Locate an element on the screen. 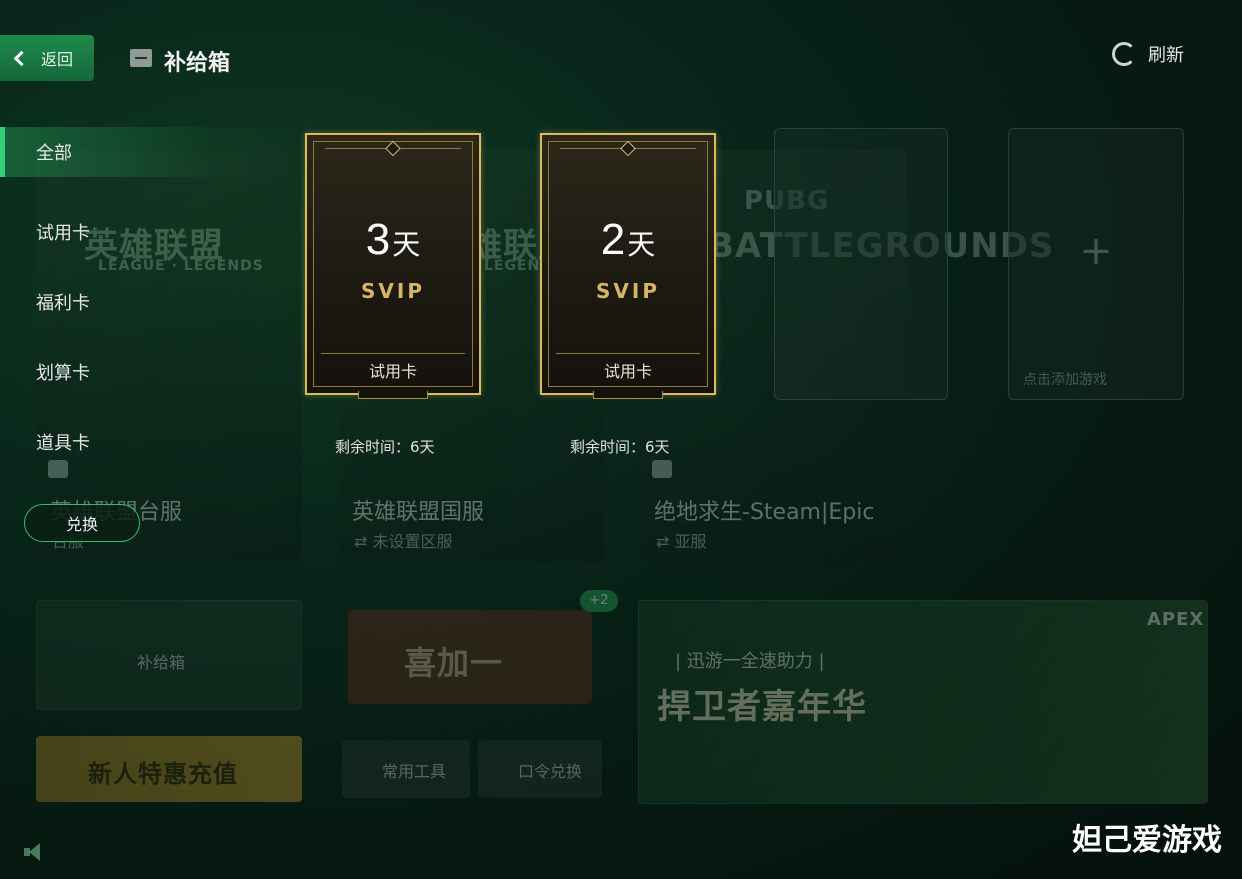  bg-game-subtitle: ⇄ 亚服 is located at coordinates (681, 541).